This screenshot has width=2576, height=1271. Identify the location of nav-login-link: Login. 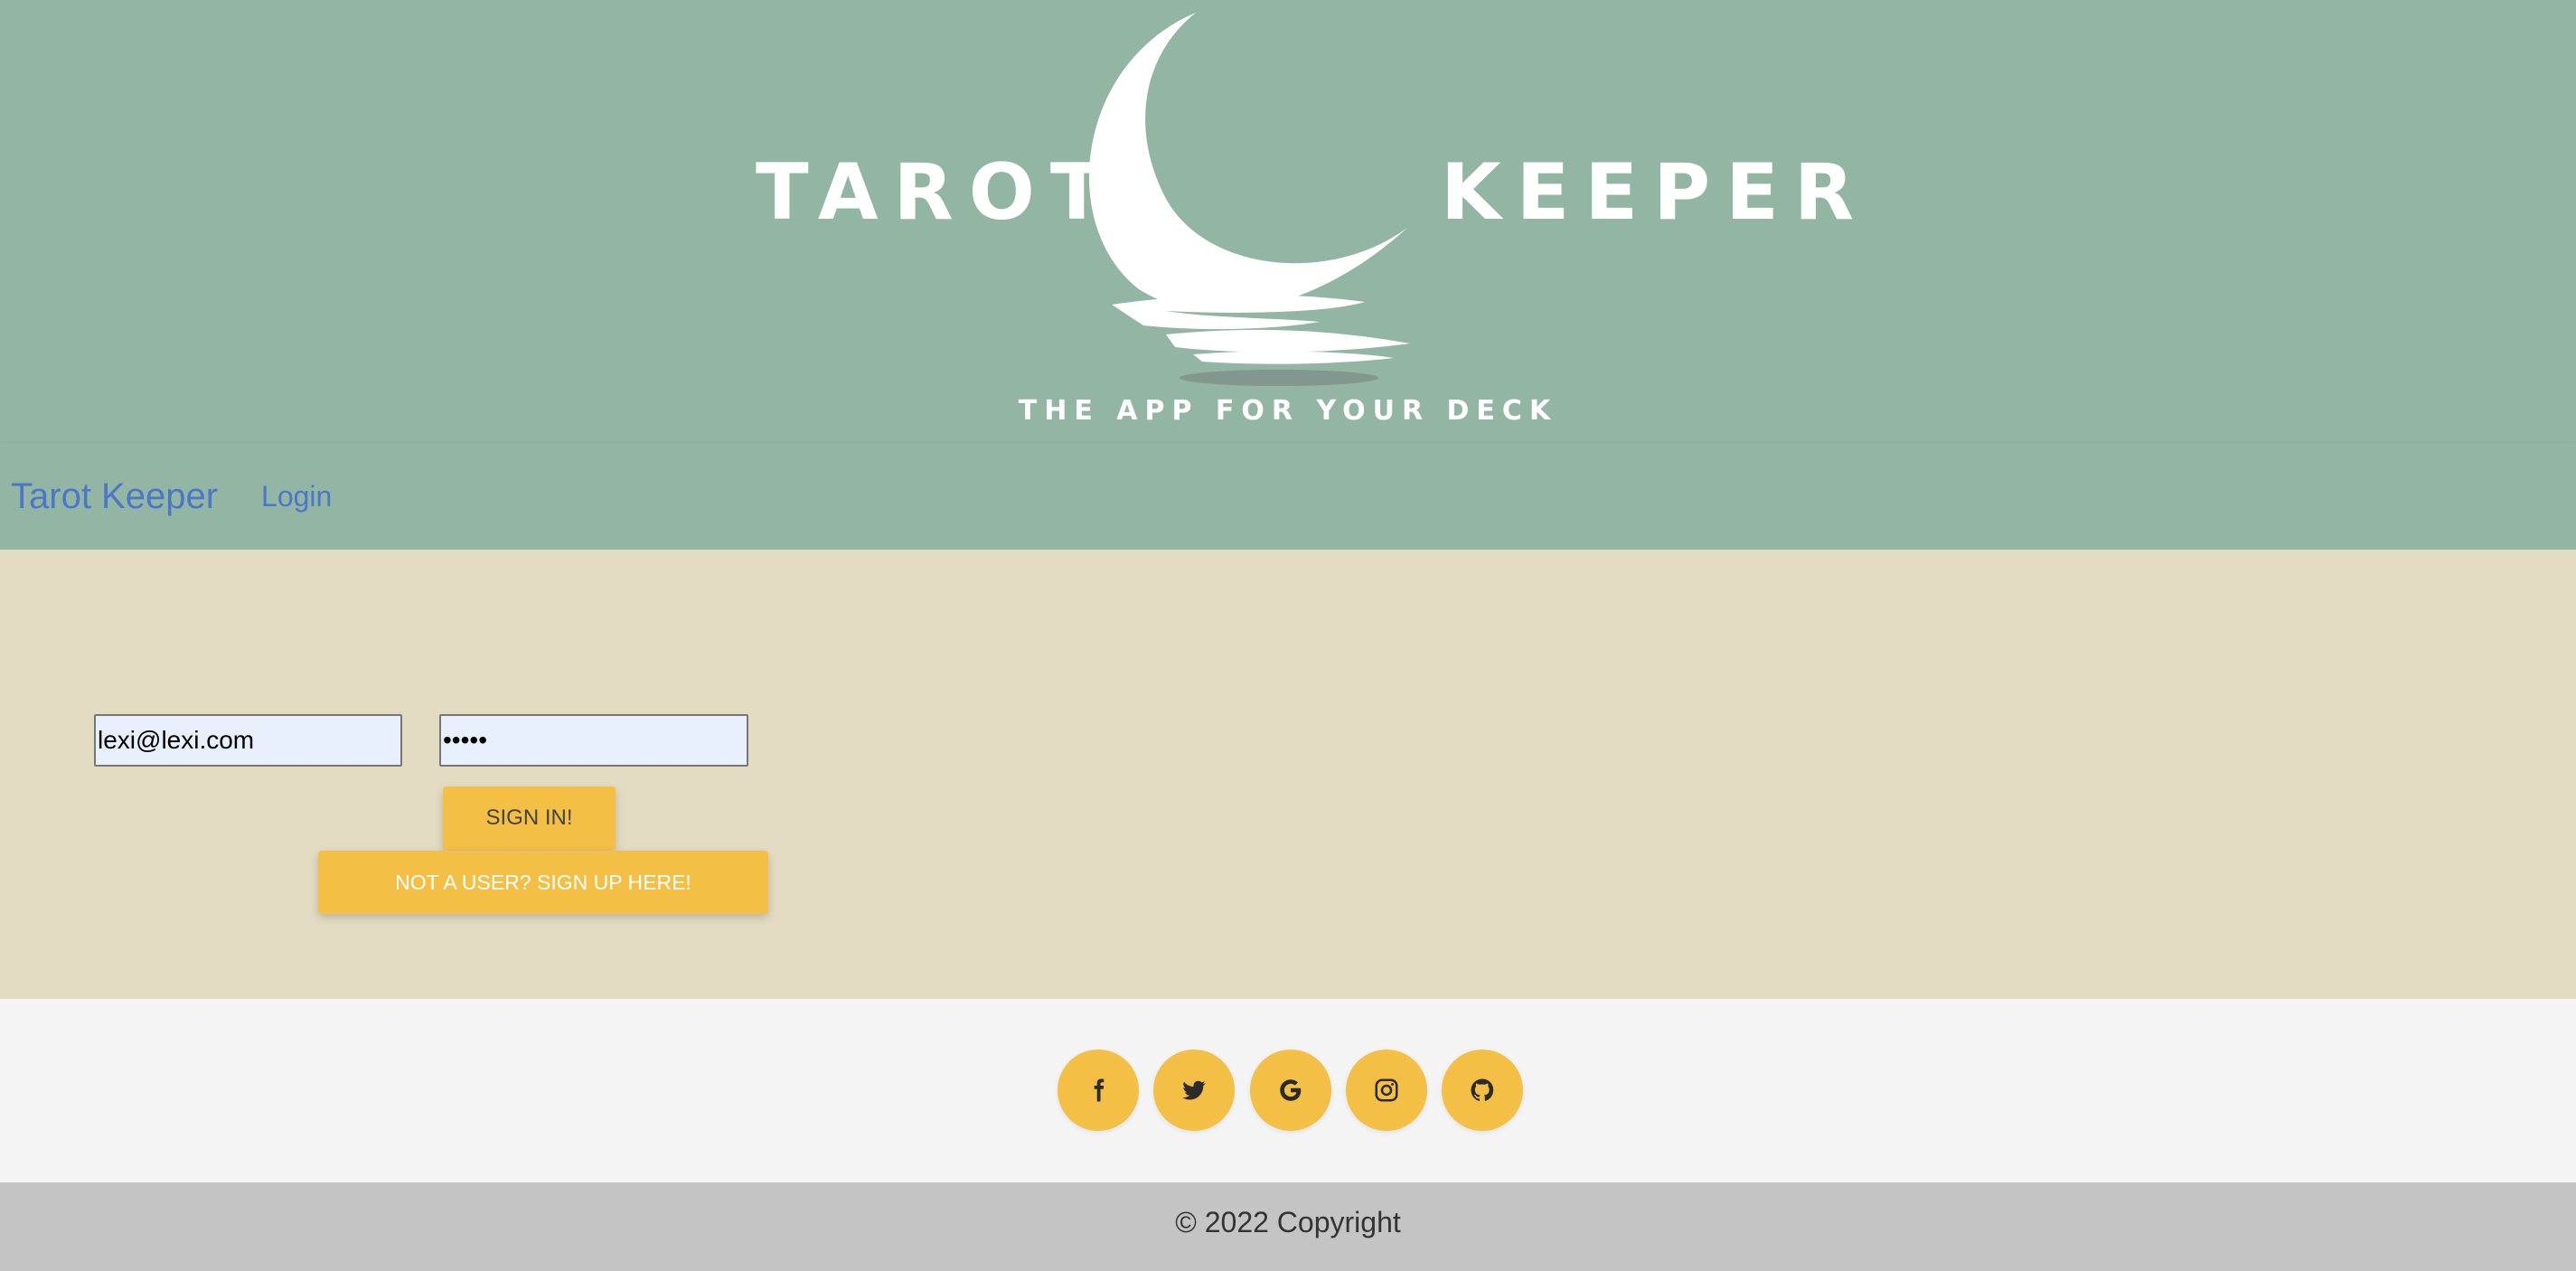
(297, 496).